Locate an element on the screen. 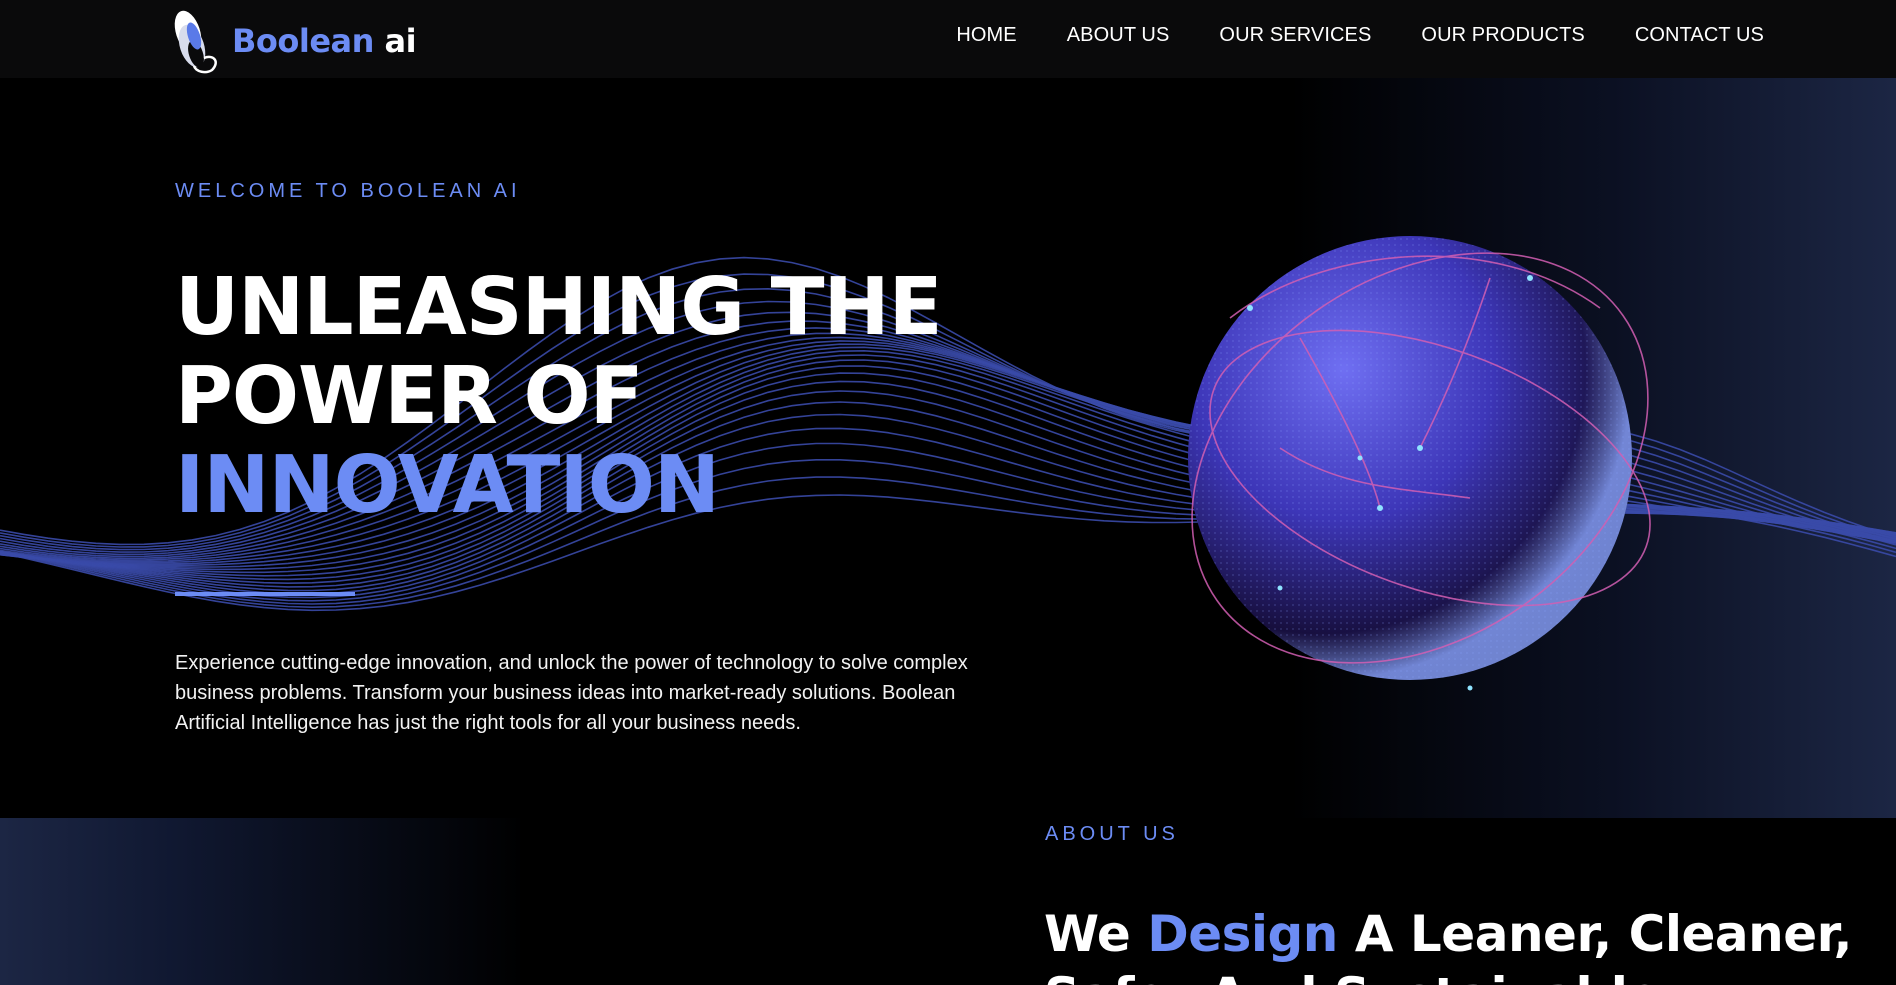  globe-graphic is located at coordinates (1419, 463).